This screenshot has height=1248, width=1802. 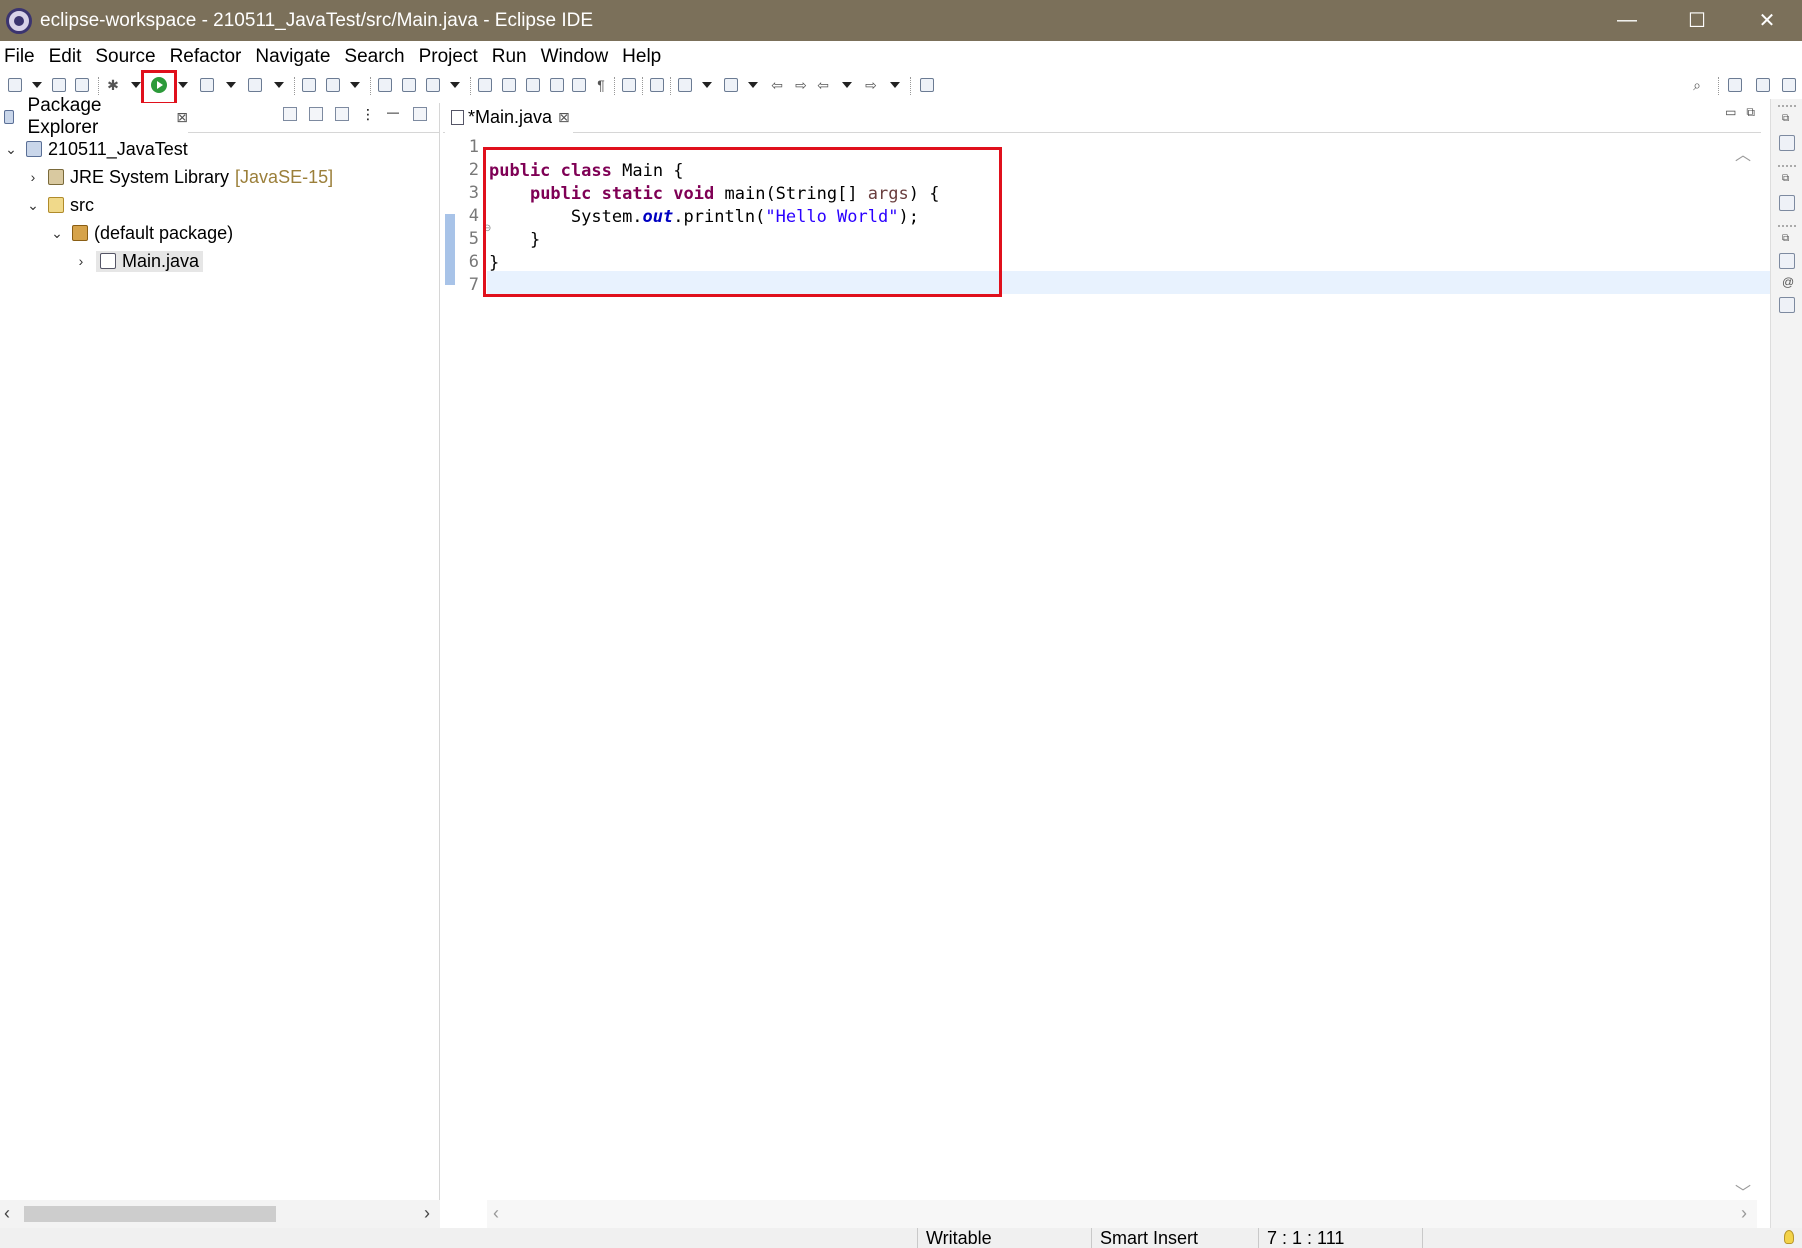 I want to click on scroll-up-icon: ︿, so click(x=1743, y=153).